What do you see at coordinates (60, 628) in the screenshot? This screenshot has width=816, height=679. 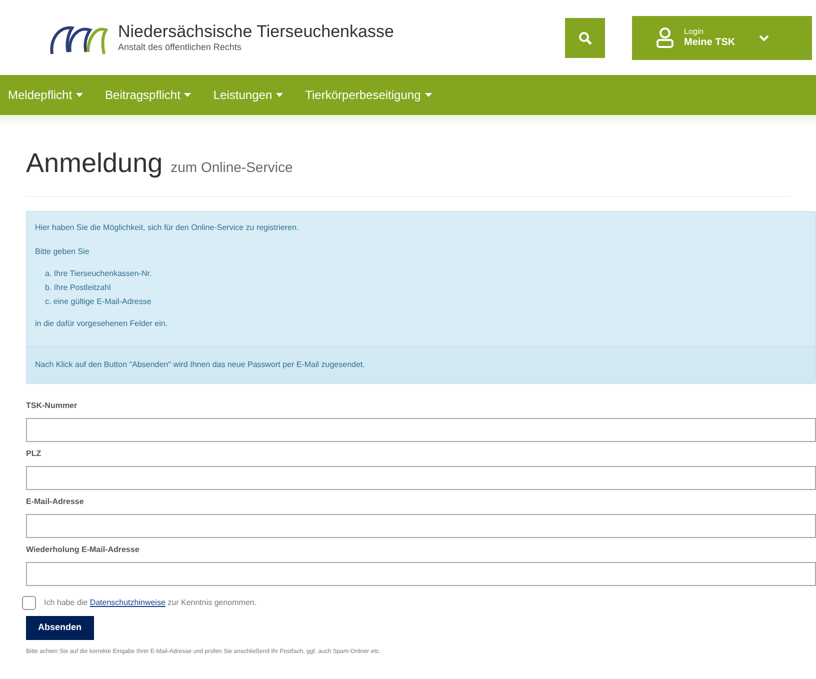 I see `submit-button: Absenden` at bounding box center [60, 628].